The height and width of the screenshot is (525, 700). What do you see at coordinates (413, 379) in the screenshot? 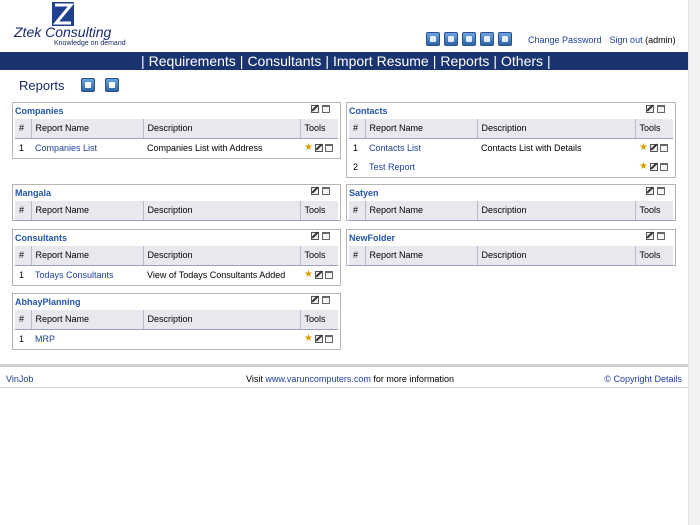
I see `footer-more-text: for more information` at bounding box center [413, 379].